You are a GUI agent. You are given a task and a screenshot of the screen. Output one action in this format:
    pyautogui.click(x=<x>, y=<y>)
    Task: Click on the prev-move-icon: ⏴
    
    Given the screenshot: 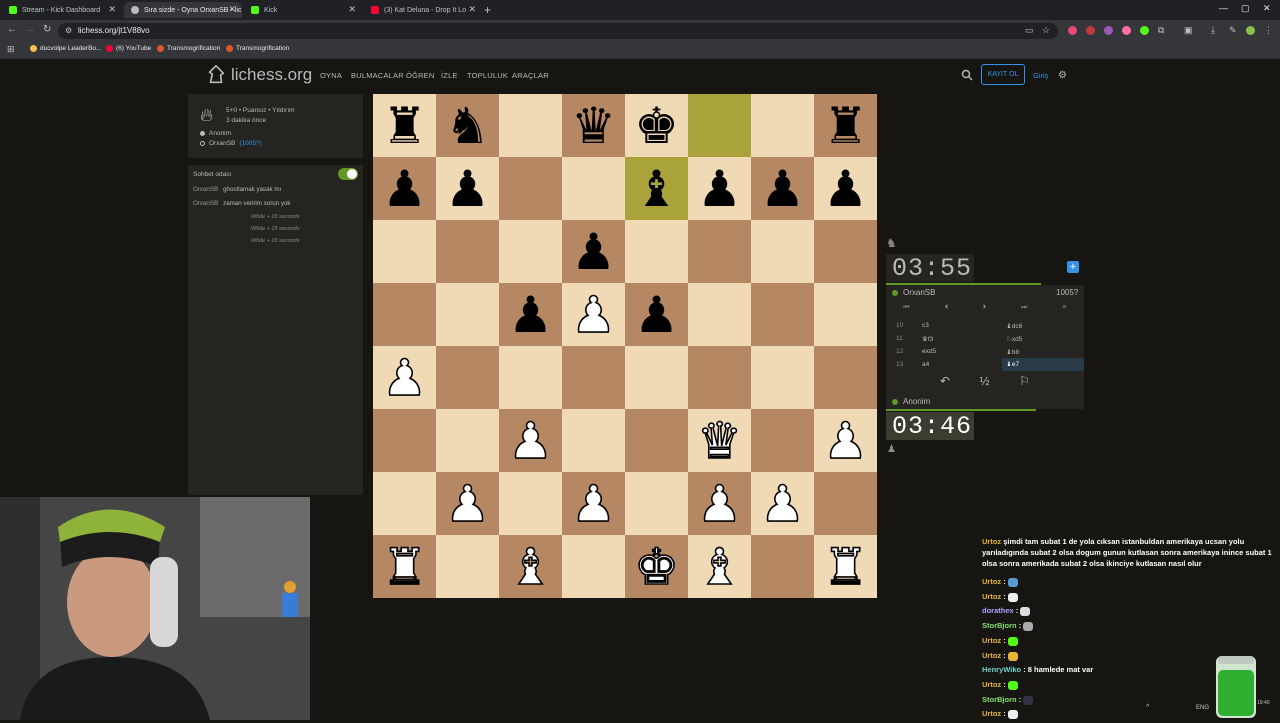 What is the action you would take?
    pyautogui.click(x=947, y=311)
    